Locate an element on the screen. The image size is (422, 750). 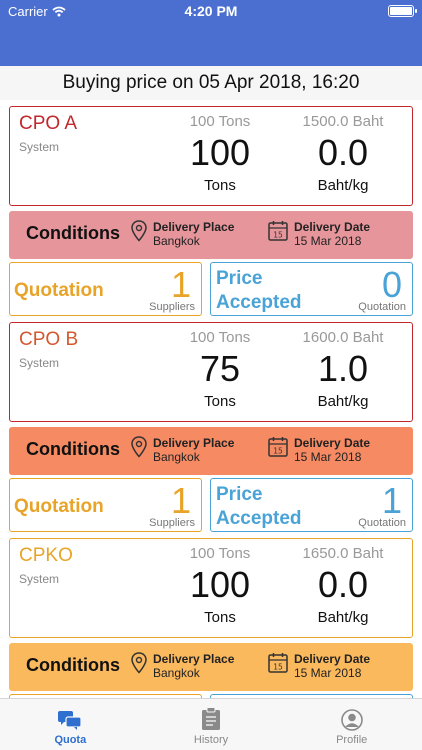
price-value: 1.0 is located at coordinates (343, 368).